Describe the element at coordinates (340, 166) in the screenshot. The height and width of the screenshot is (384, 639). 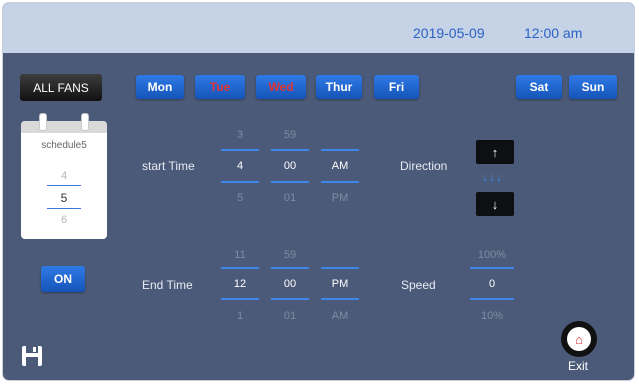
I see `start-ampm-value: AM` at that location.